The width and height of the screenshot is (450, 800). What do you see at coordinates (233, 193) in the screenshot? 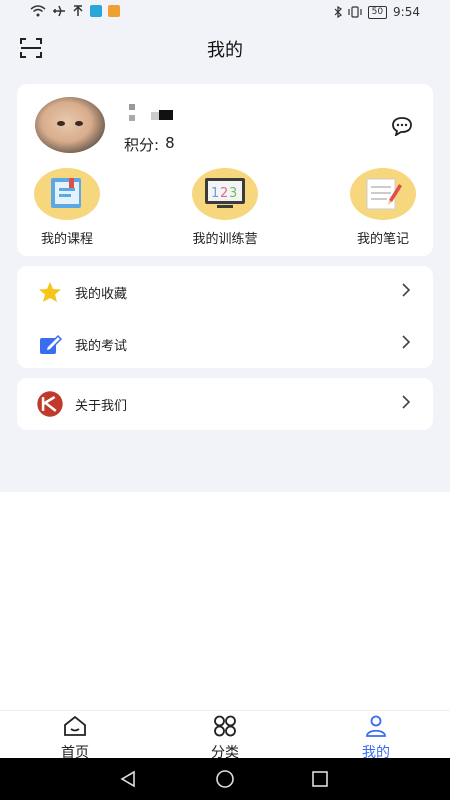
I see `svg-text: 3` at bounding box center [233, 193].